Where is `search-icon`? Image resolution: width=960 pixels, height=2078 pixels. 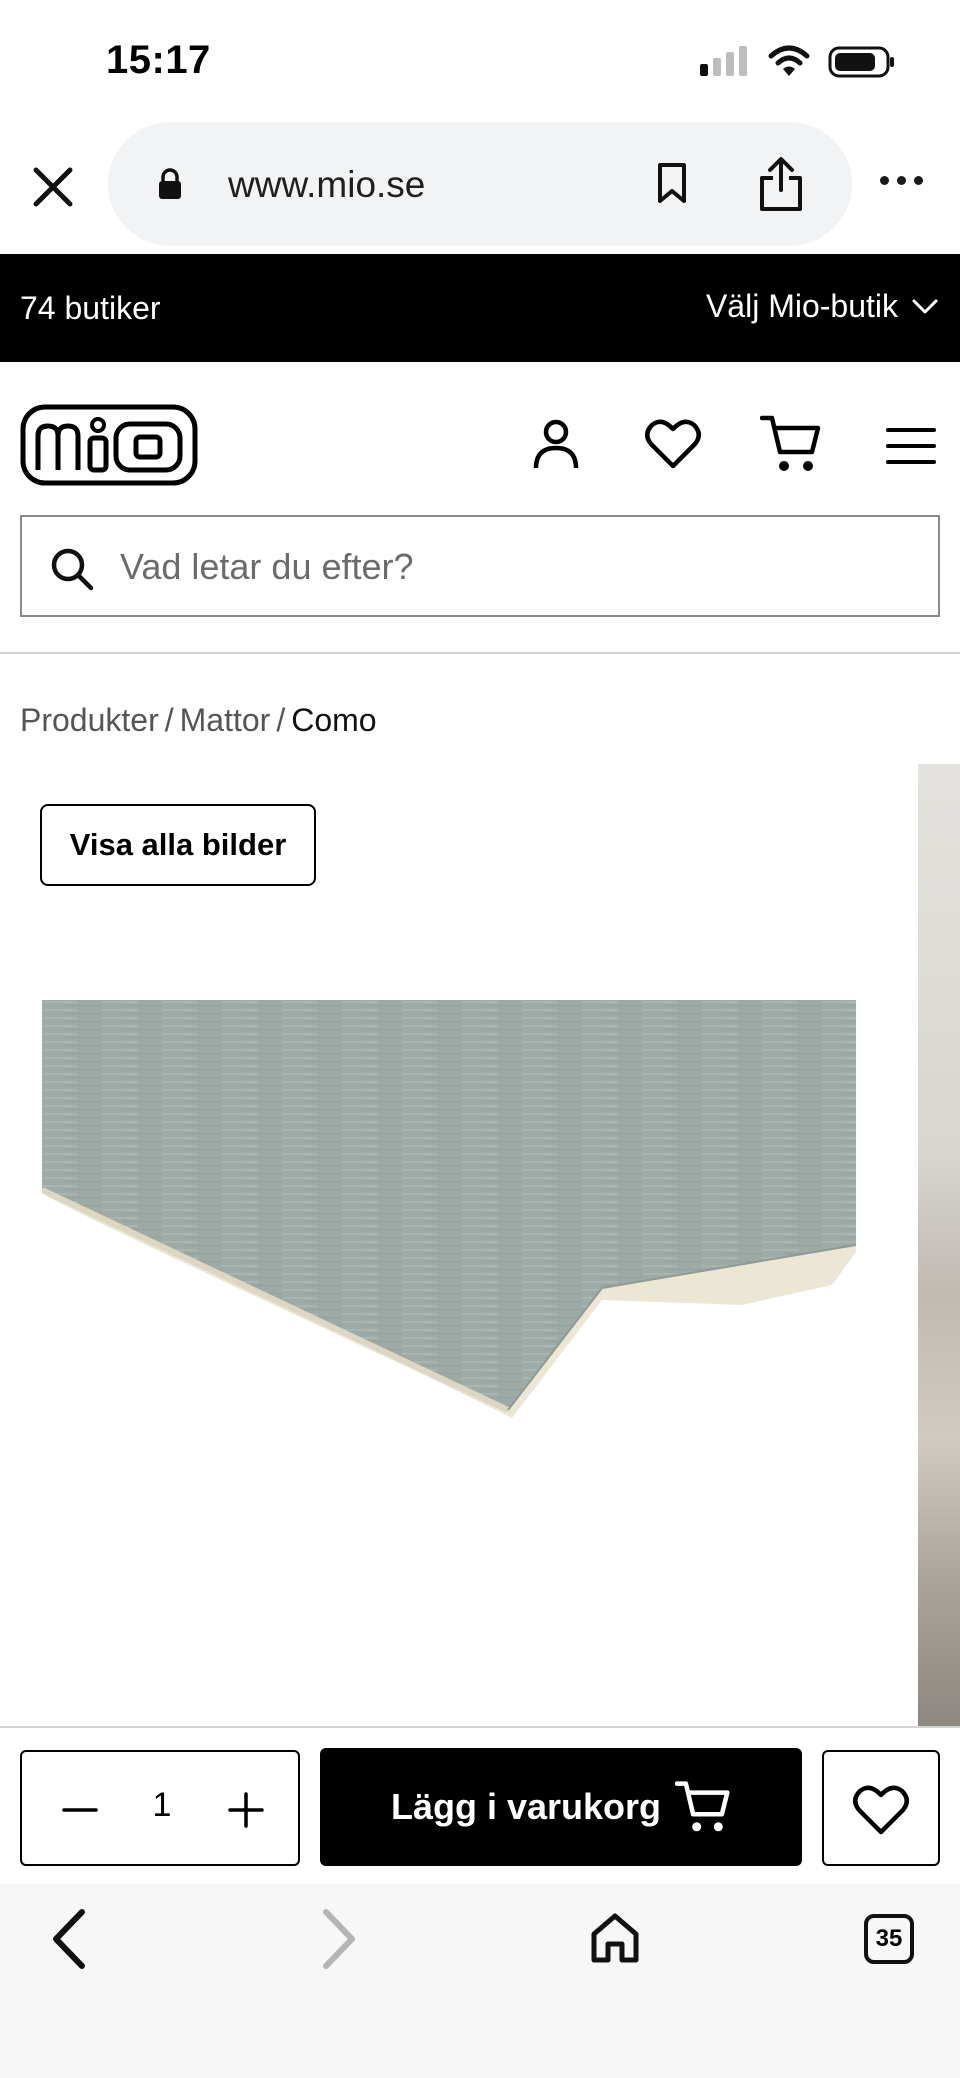 search-icon is located at coordinates (72, 569).